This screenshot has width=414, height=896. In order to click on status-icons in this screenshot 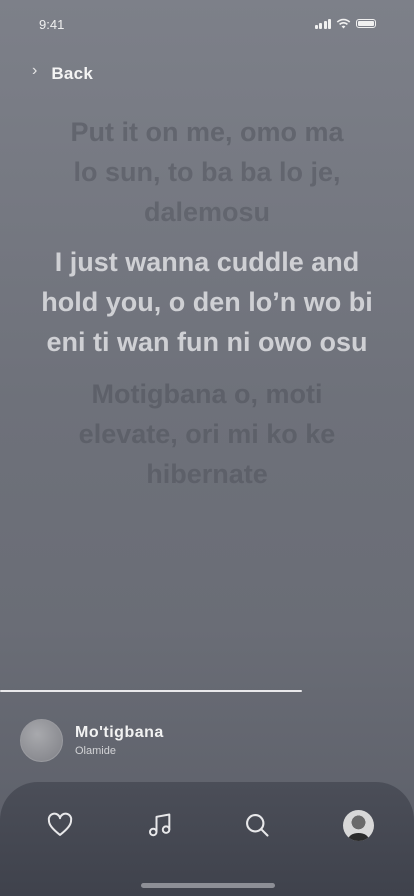, I will do `click(345, 23)`.